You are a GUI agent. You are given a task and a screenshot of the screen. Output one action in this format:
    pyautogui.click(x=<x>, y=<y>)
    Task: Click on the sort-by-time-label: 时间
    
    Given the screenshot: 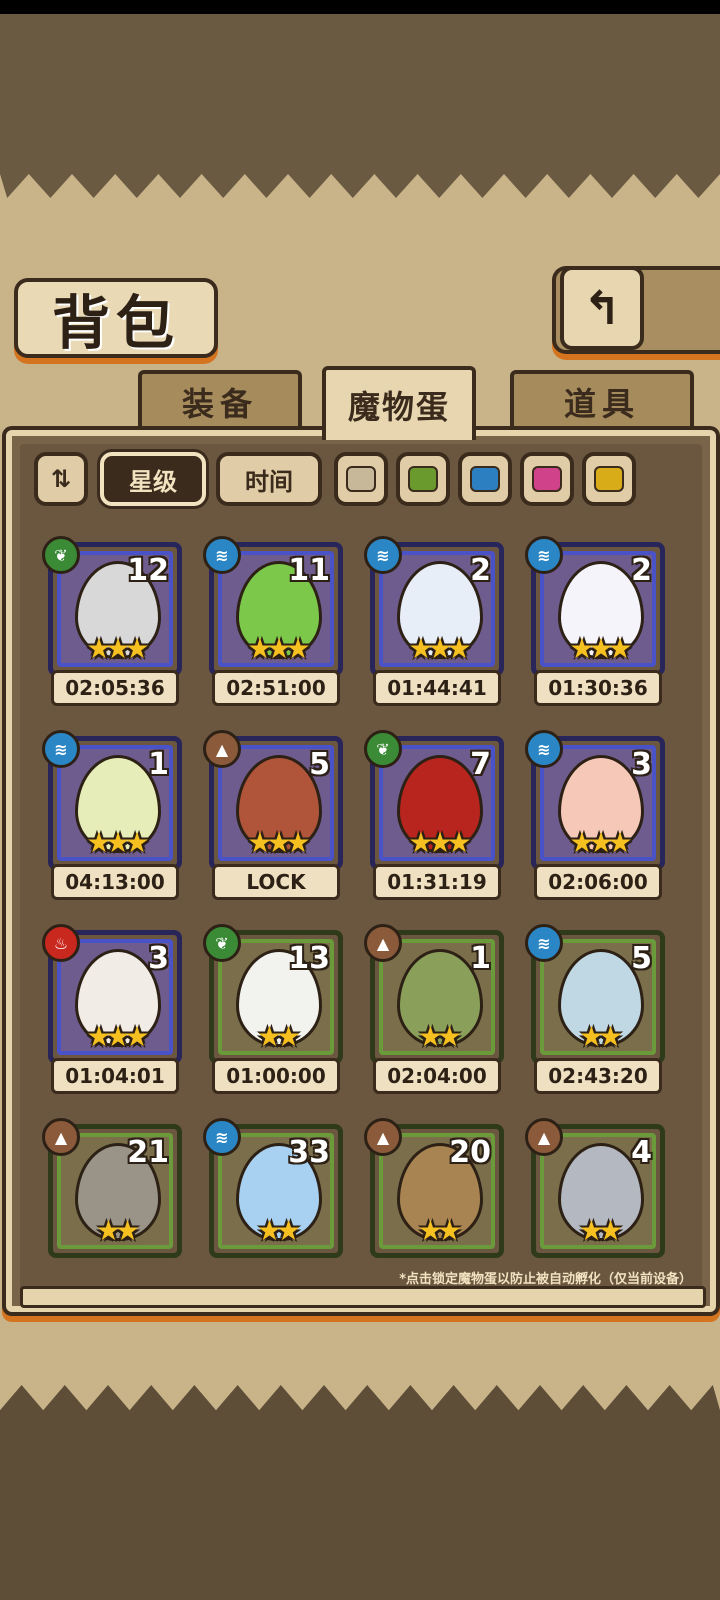 What is the action you would take?
    pyautogui.click(x=269, y=481)
    